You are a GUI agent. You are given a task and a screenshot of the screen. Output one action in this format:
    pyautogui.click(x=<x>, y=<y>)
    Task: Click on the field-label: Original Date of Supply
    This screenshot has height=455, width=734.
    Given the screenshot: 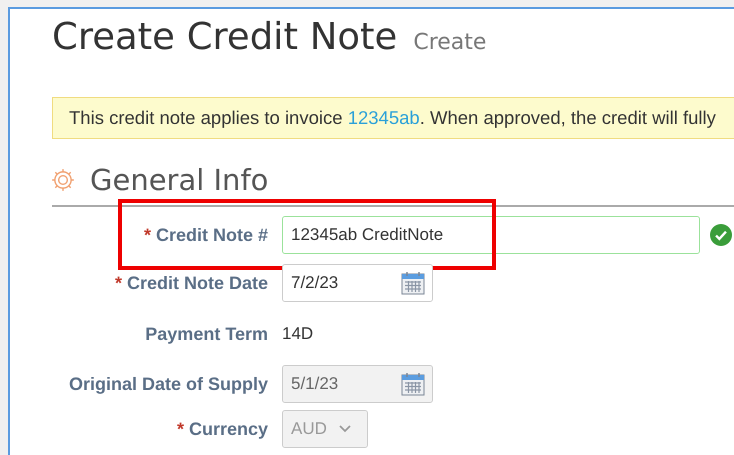 What is the action you would take?
    pyautogui.click(x=168, y=384)
    